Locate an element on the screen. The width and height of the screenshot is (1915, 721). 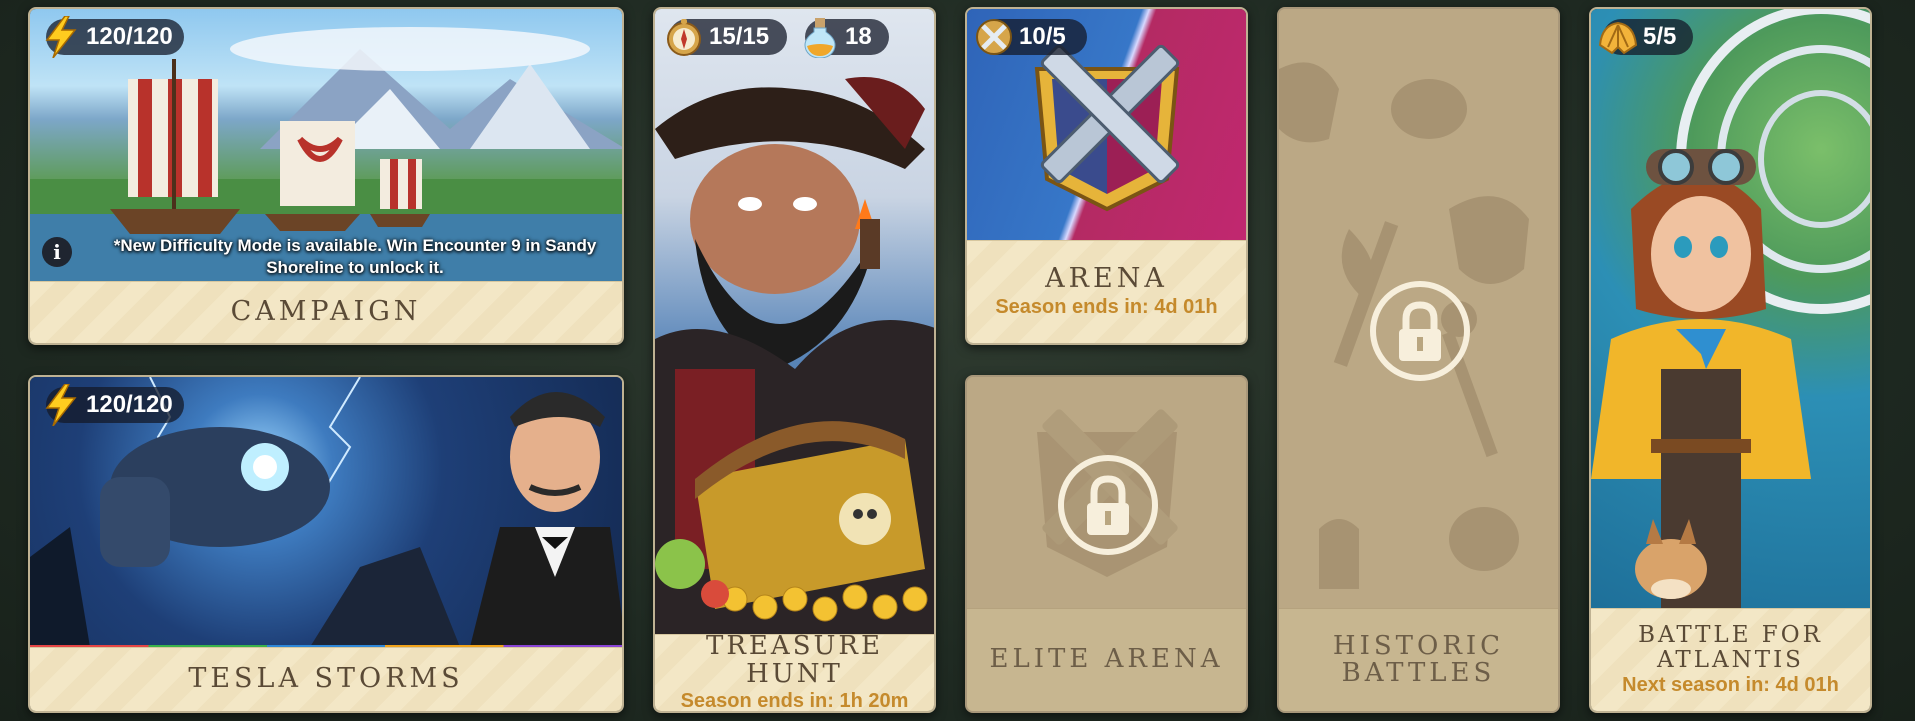
compass-counter: 15/15 is located at coordinates (727, 37).